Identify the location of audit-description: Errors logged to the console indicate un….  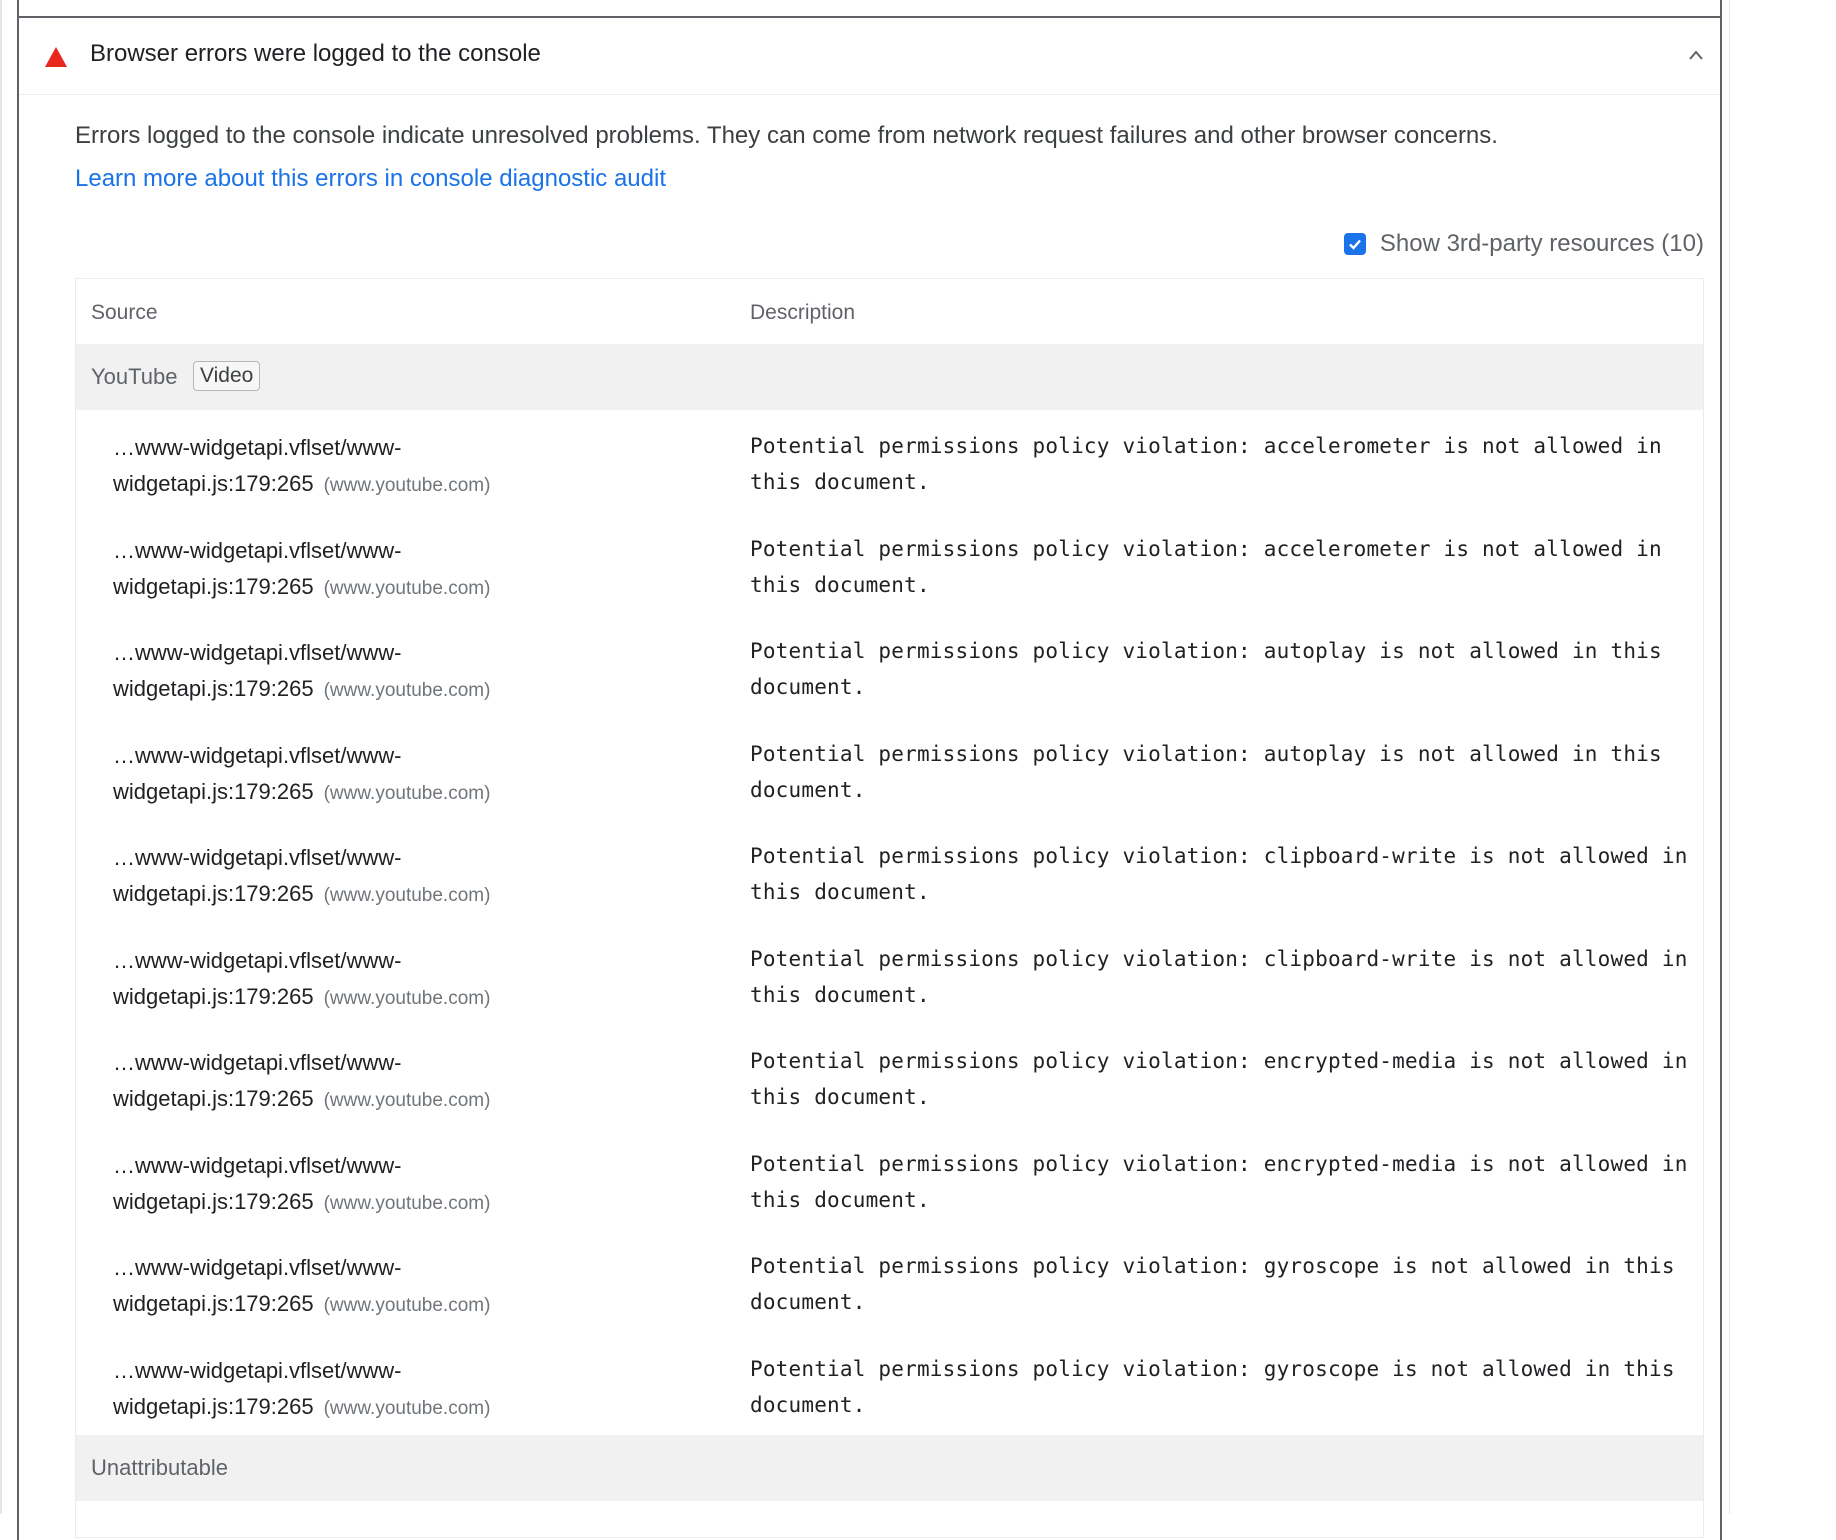
(786, 135).